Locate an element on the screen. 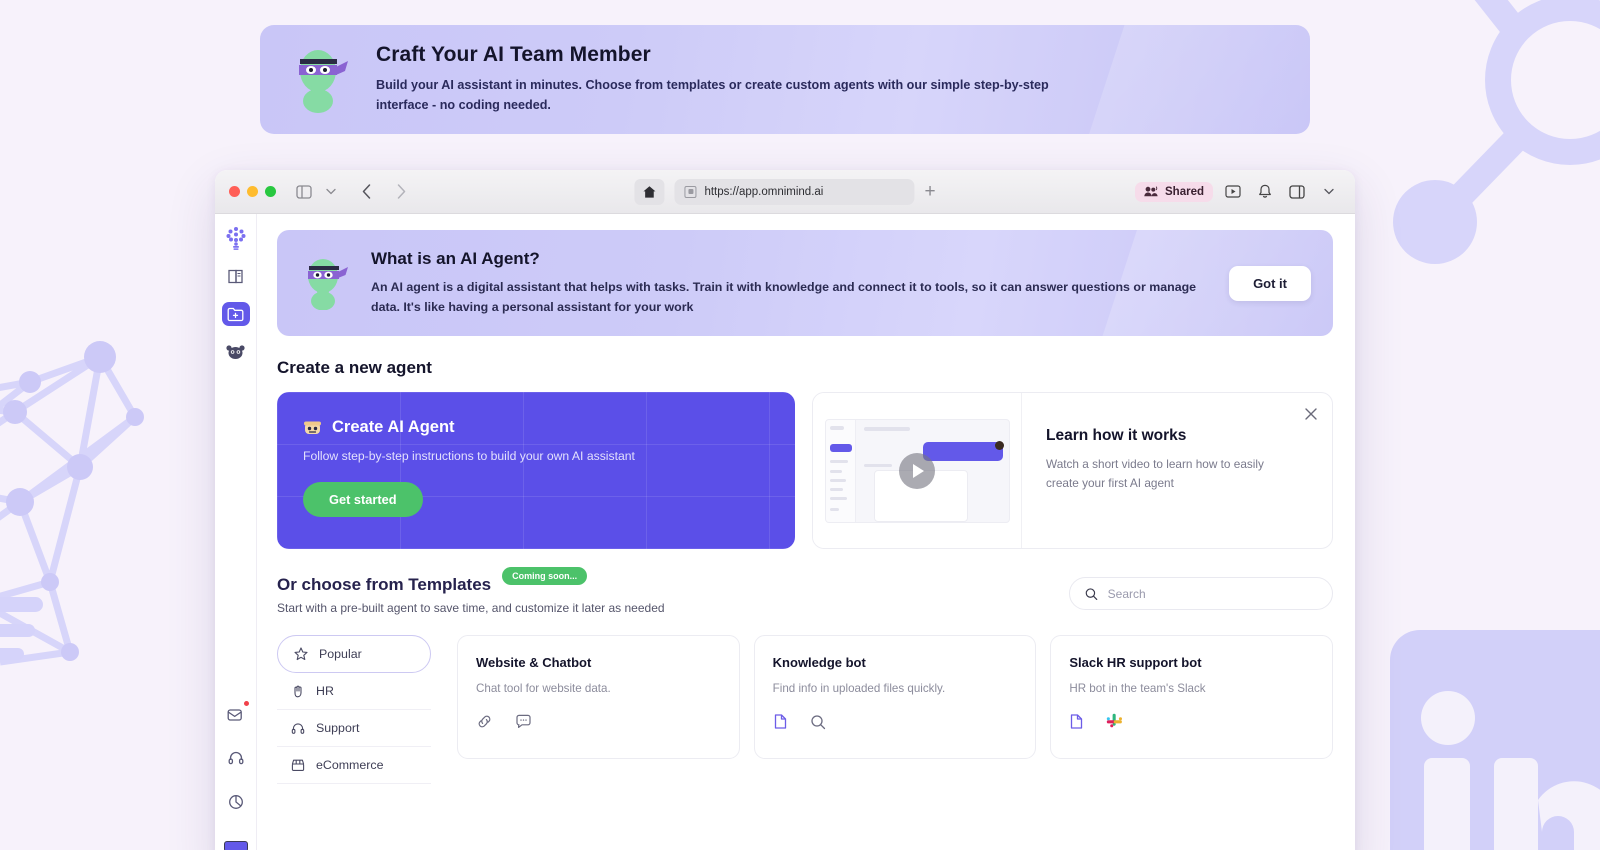 The height and width of the screenshot is (850, 1600). community-icon is located at coordinates (235, 352).